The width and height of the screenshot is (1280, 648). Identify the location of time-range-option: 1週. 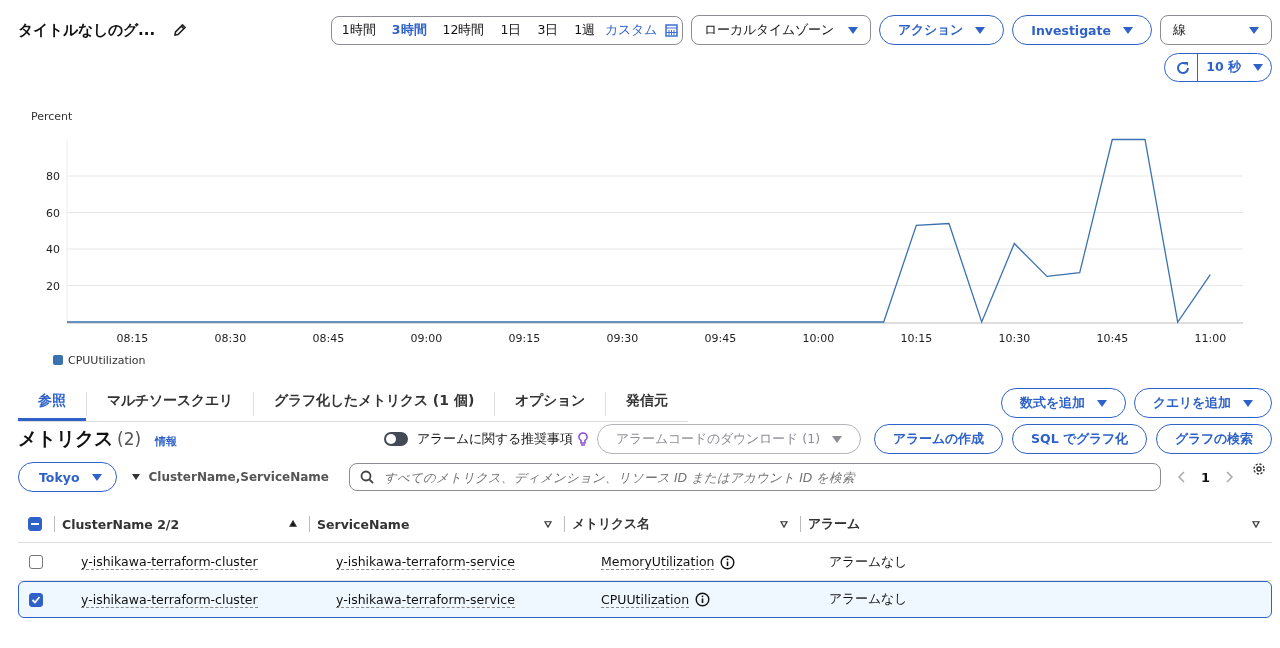
(585, 30).